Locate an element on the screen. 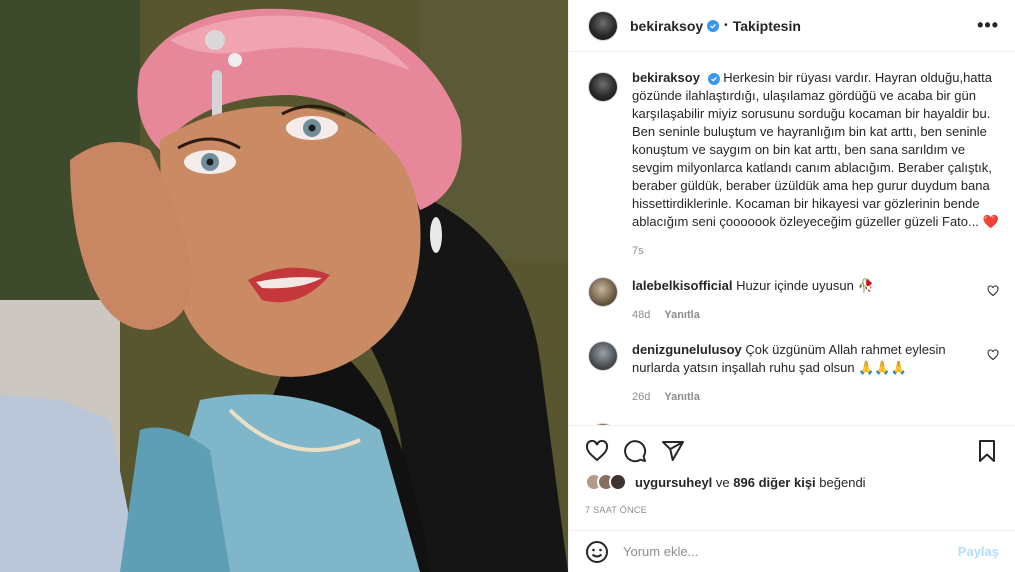 The height and width of the screenshot is (572, 1015). post-header: bekiraksoy • Takiptesin ••• is located at coordinates (792, 26).